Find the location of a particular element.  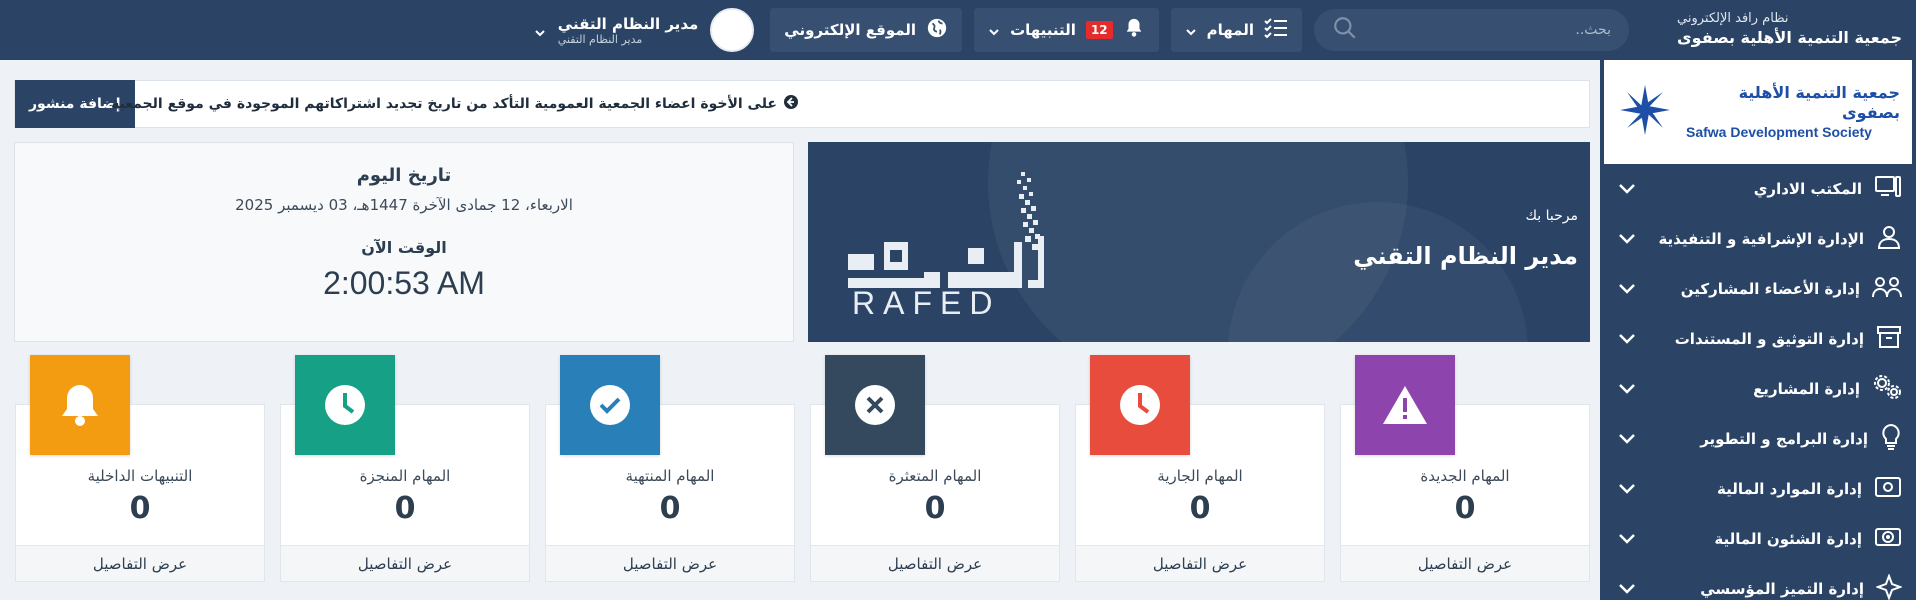

stat-card-completed-tasks: المهام المنجزة 0 عرض التفاصيل is located at coordinates (405, 468).